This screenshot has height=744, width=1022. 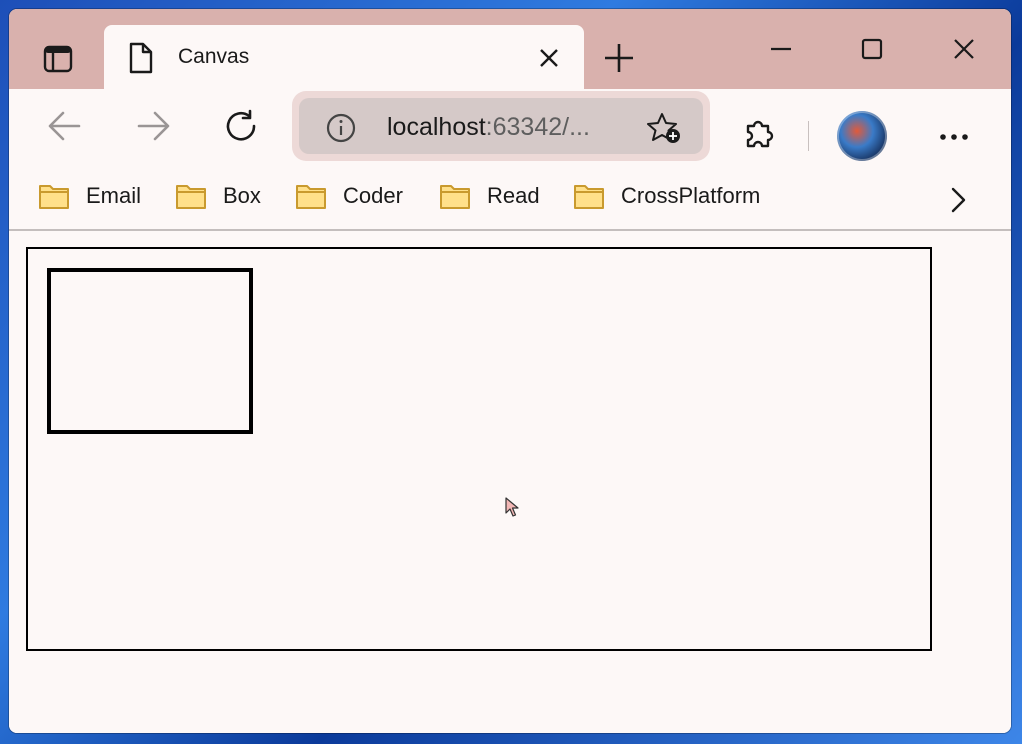 What do you see at coordinates (958, 200) in the screenshot?
I see `chevron-right-icon` at bounding box center [958, 200].